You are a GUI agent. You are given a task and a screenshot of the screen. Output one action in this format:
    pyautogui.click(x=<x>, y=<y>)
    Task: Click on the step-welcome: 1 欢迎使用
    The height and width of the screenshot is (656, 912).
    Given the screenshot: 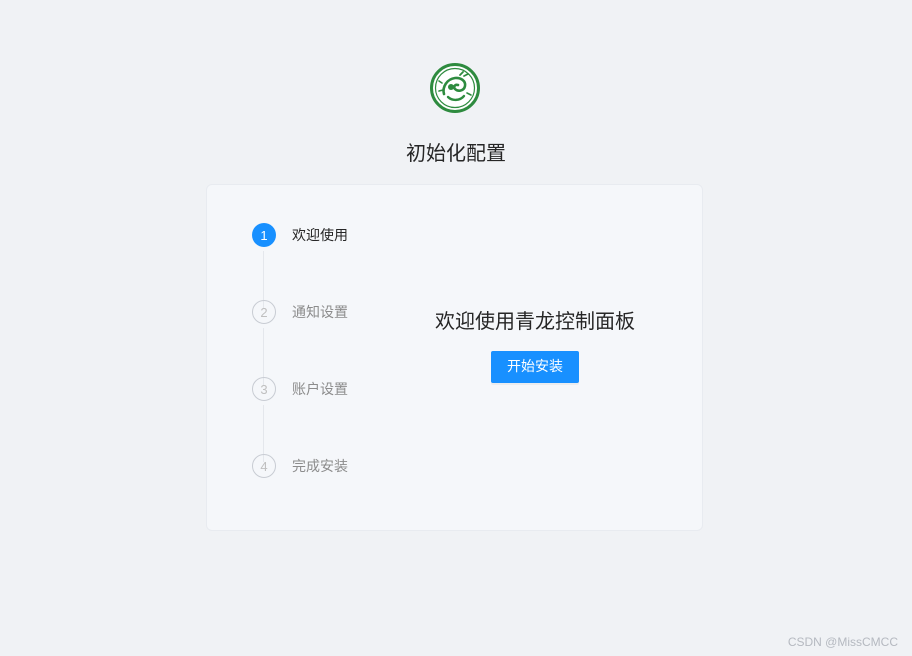 What is the action you would take?
    pyautogui.click(x=300, y=235)
    